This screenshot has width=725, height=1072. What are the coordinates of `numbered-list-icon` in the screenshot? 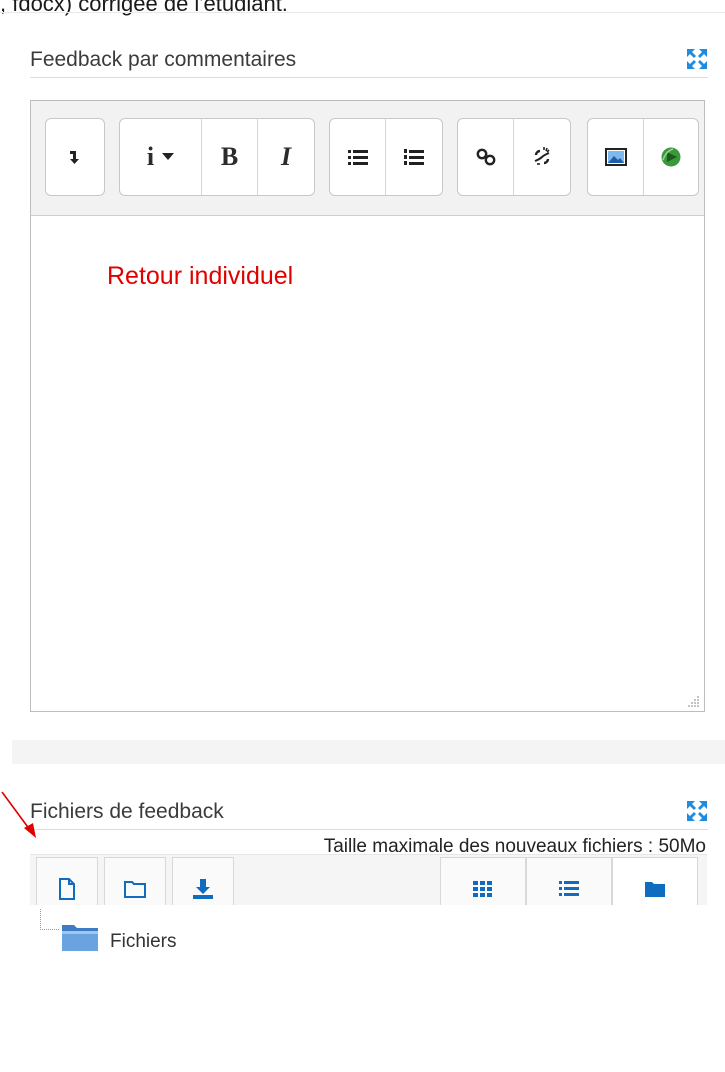 It's located at (414, 157).